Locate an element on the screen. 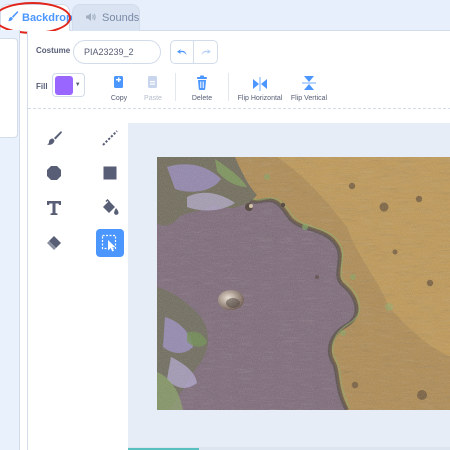 This screenshot has height=450, width=450. tab-backdrops: Backdrops is located at coordinates (39, 17).